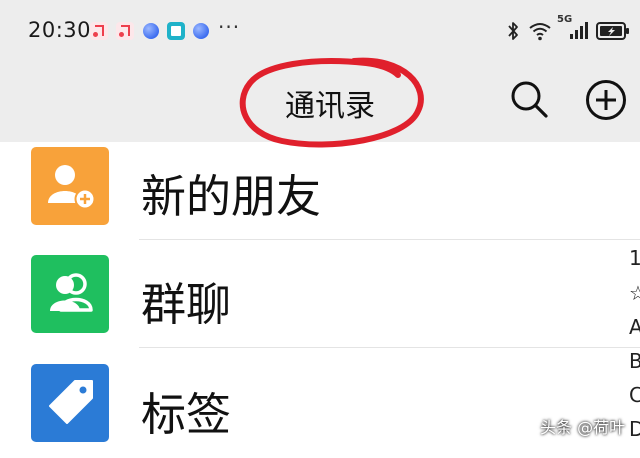 The image size is (640, 458). What do you see at coordinates (634, 327) in the screenshot?
I see `index-letter: A` at bounding box center [634, 327].